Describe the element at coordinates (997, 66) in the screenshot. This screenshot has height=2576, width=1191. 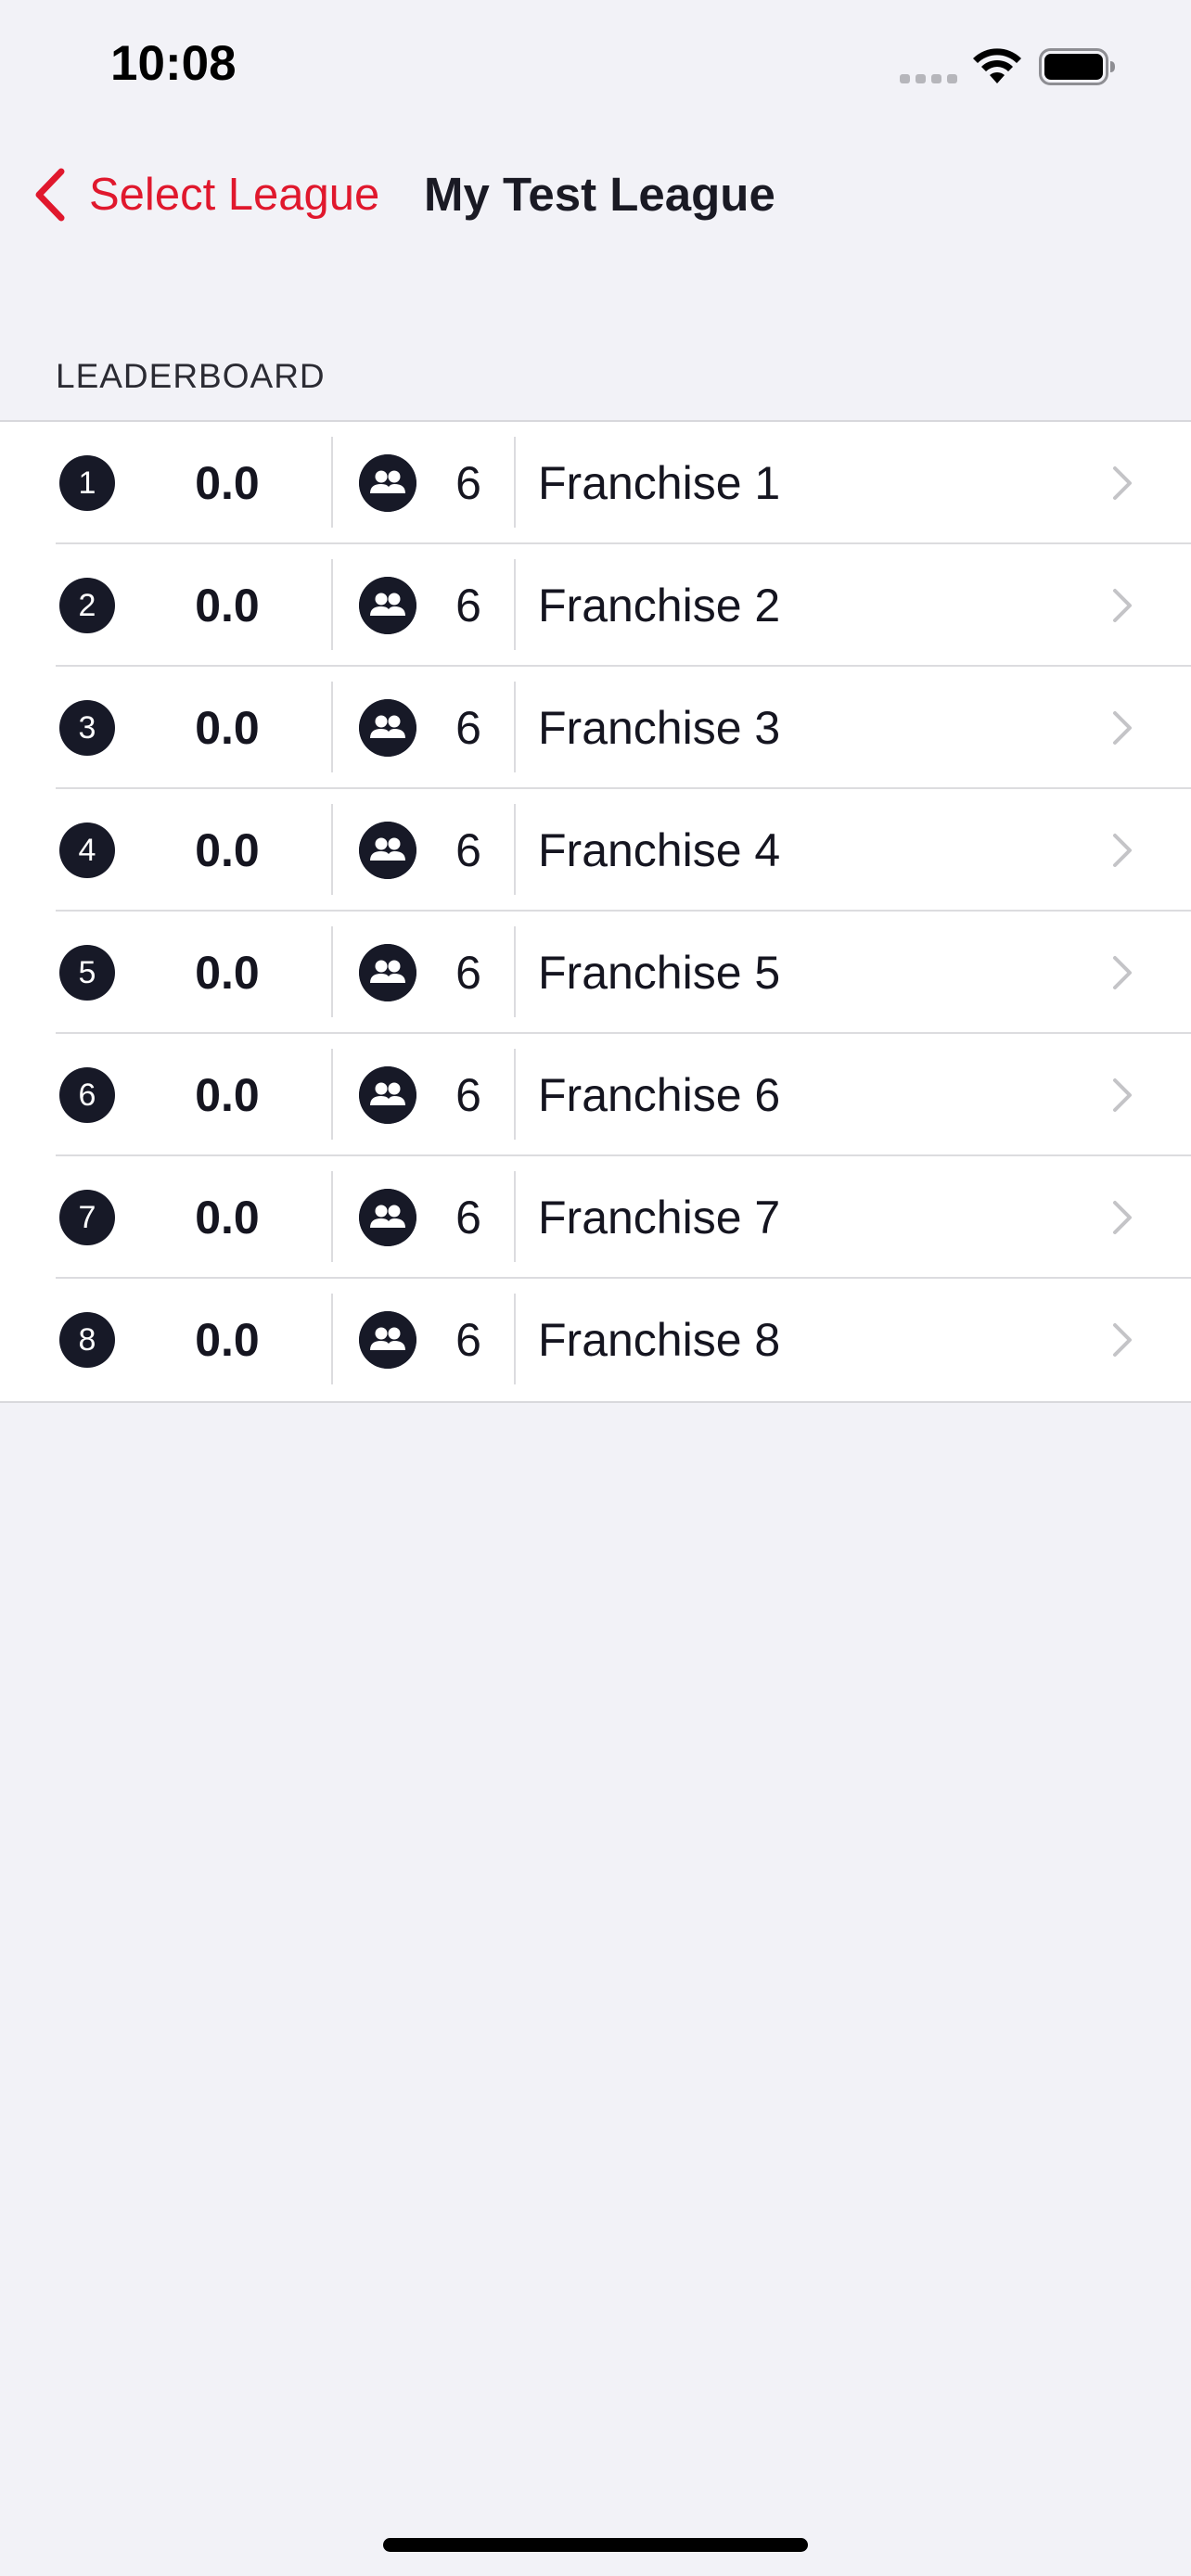
I see `wifi-icon` at that location.